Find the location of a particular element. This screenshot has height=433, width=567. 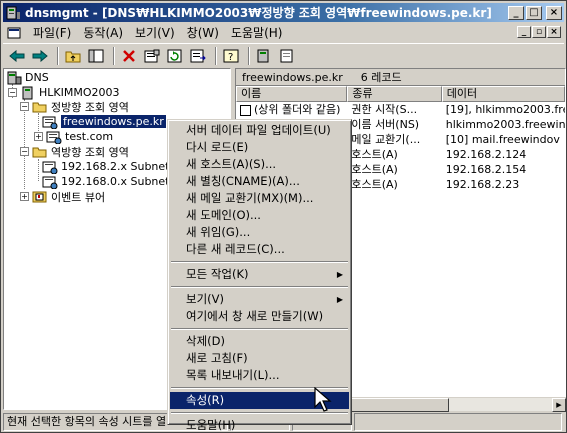

tree-node-dns: DNS is located at coordinates (27, 77).